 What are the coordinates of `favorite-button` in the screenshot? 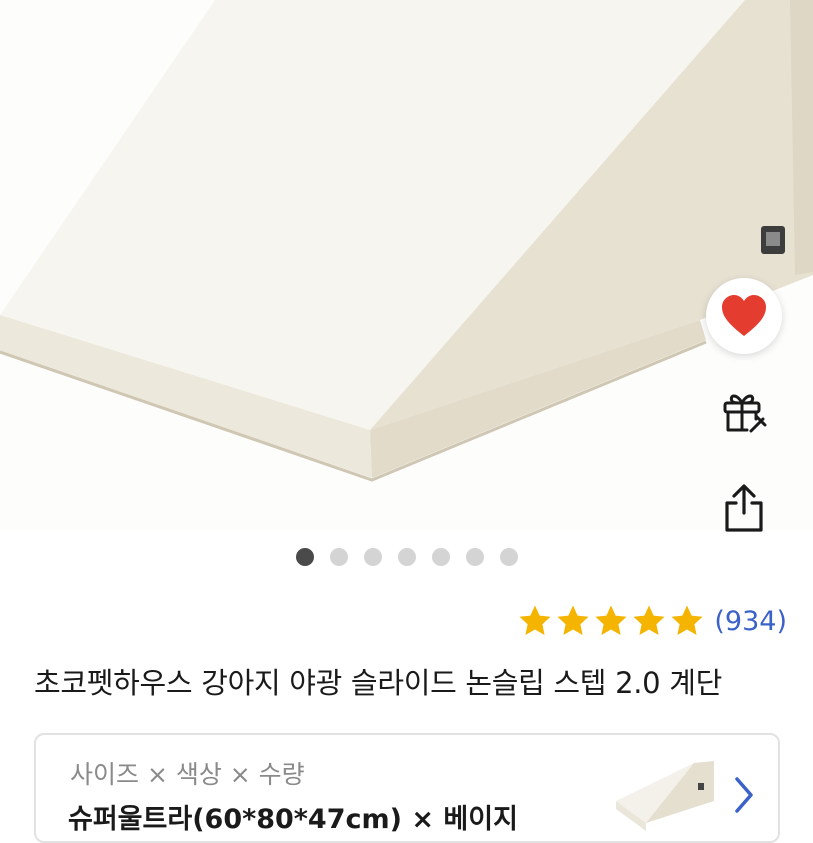 It's located at (744, 316).